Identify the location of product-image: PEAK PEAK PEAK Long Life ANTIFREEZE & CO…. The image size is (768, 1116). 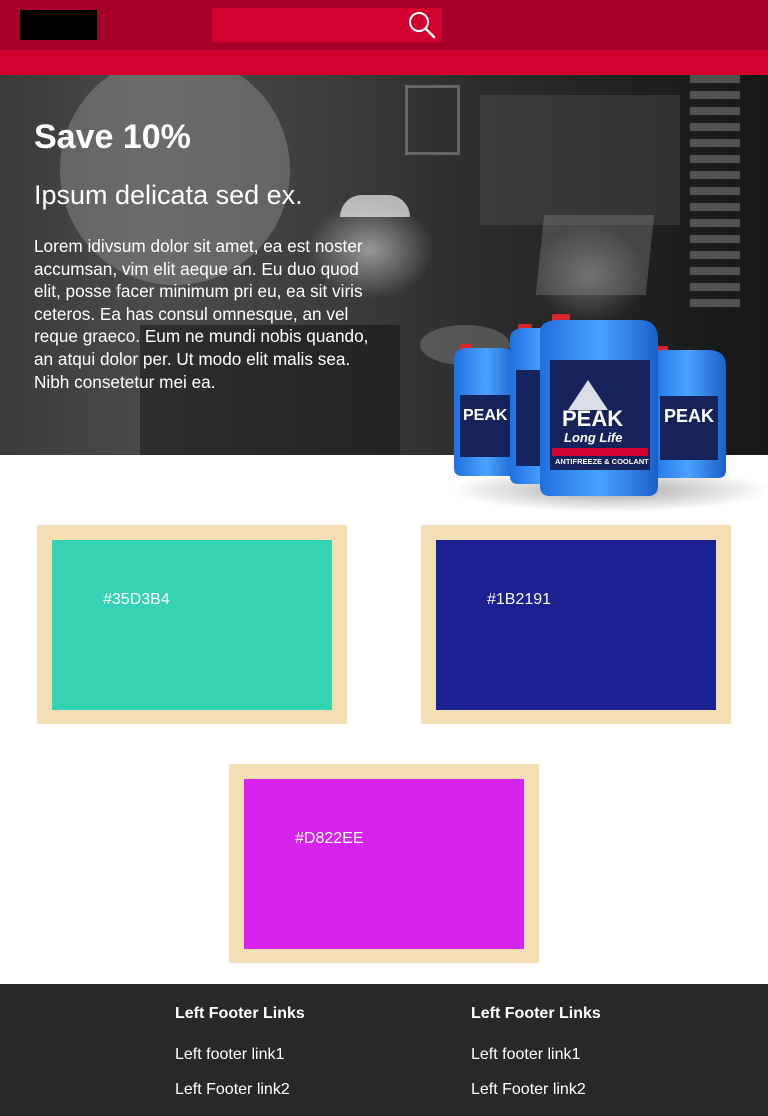
(609, 413).